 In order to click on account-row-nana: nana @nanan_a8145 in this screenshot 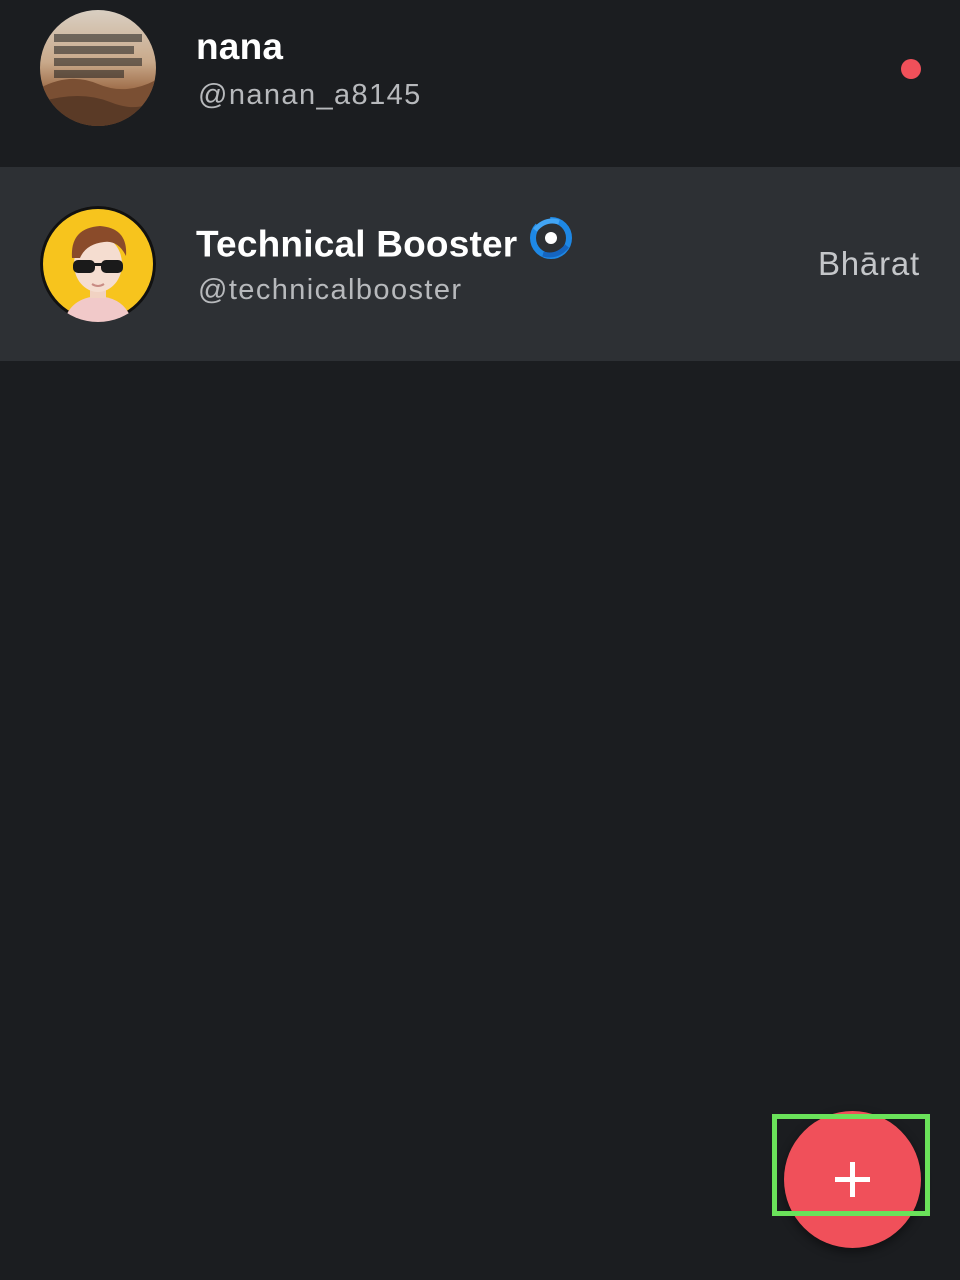, I will do `click(480, 82)`.